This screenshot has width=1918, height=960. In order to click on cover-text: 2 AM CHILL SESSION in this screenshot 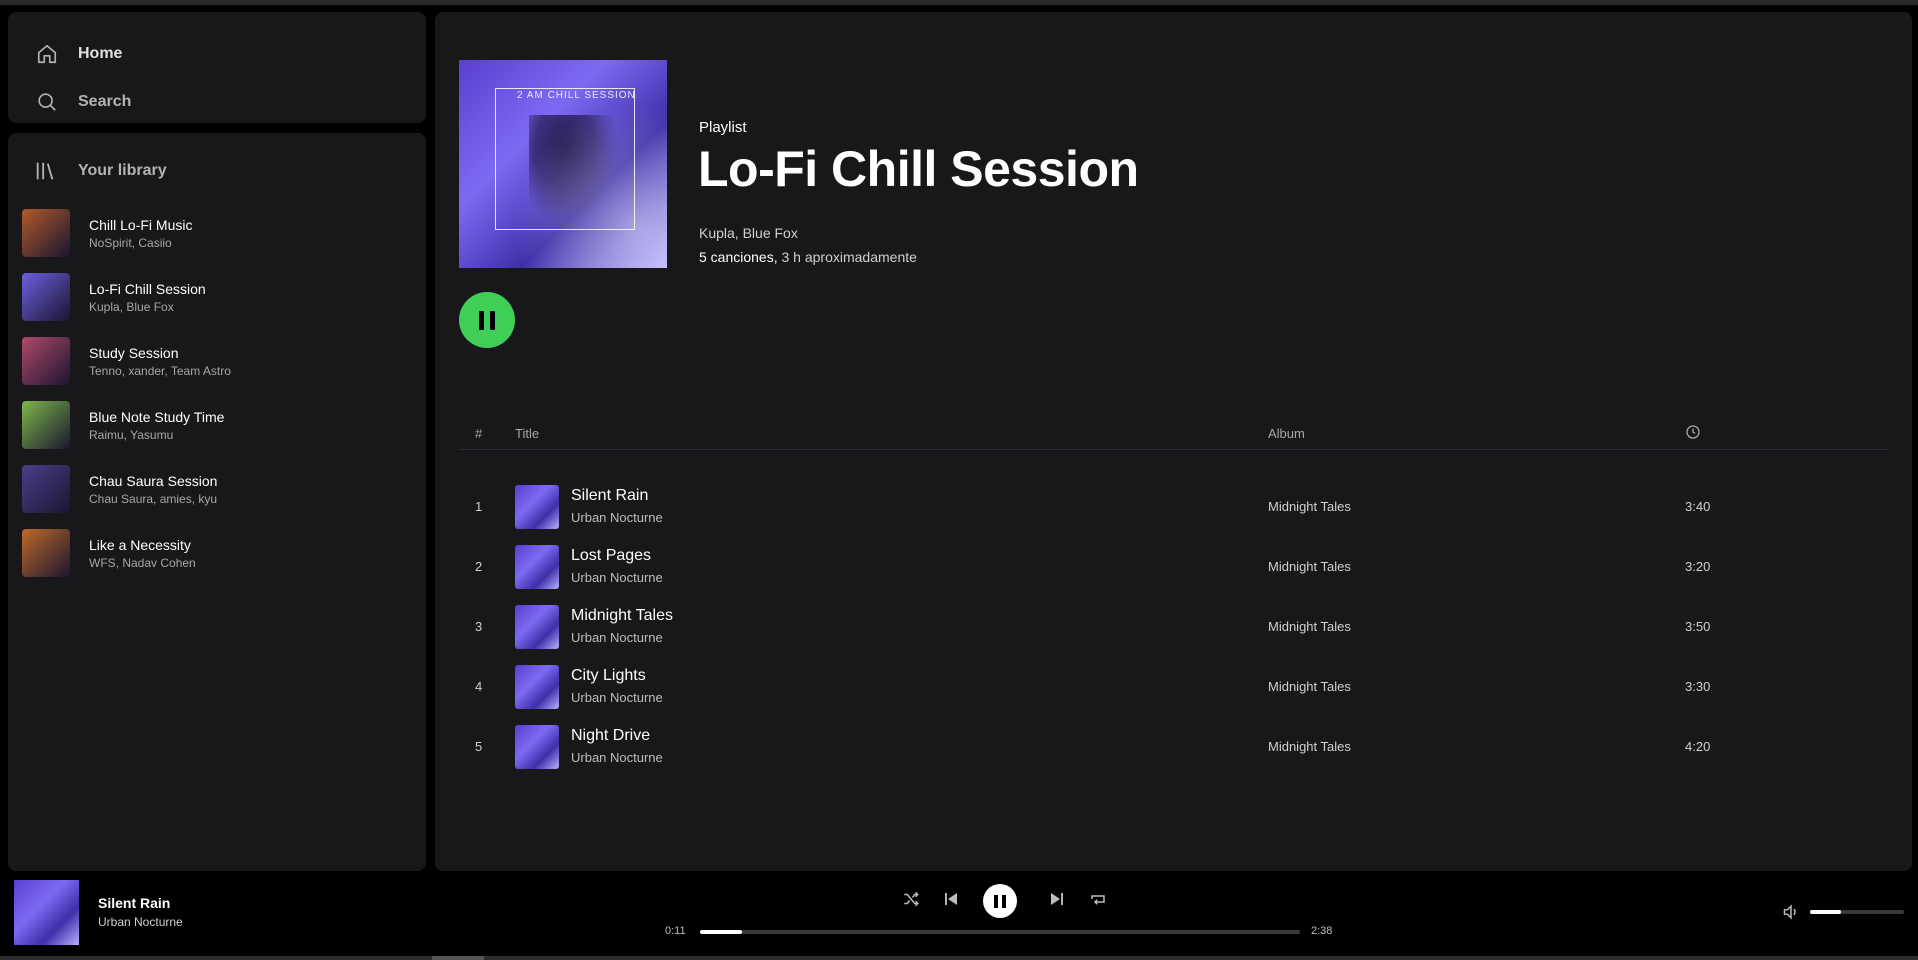, I will do `click(576, 95)`.